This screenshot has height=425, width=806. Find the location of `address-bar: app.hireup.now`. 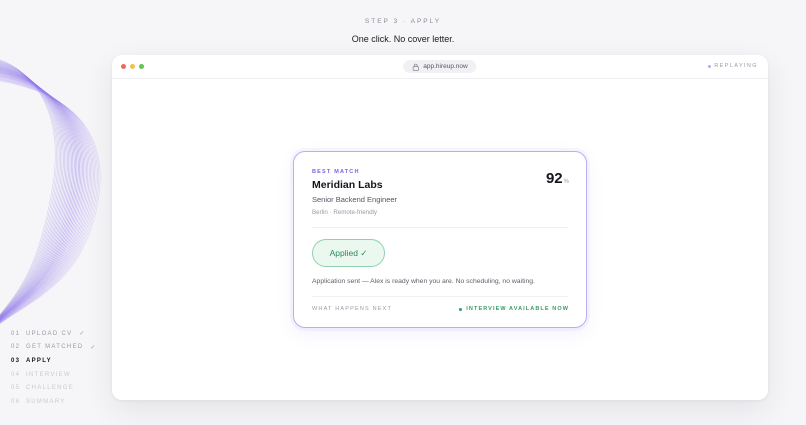

address-bar: app.hireup.now is located at coordinates (440, 66).